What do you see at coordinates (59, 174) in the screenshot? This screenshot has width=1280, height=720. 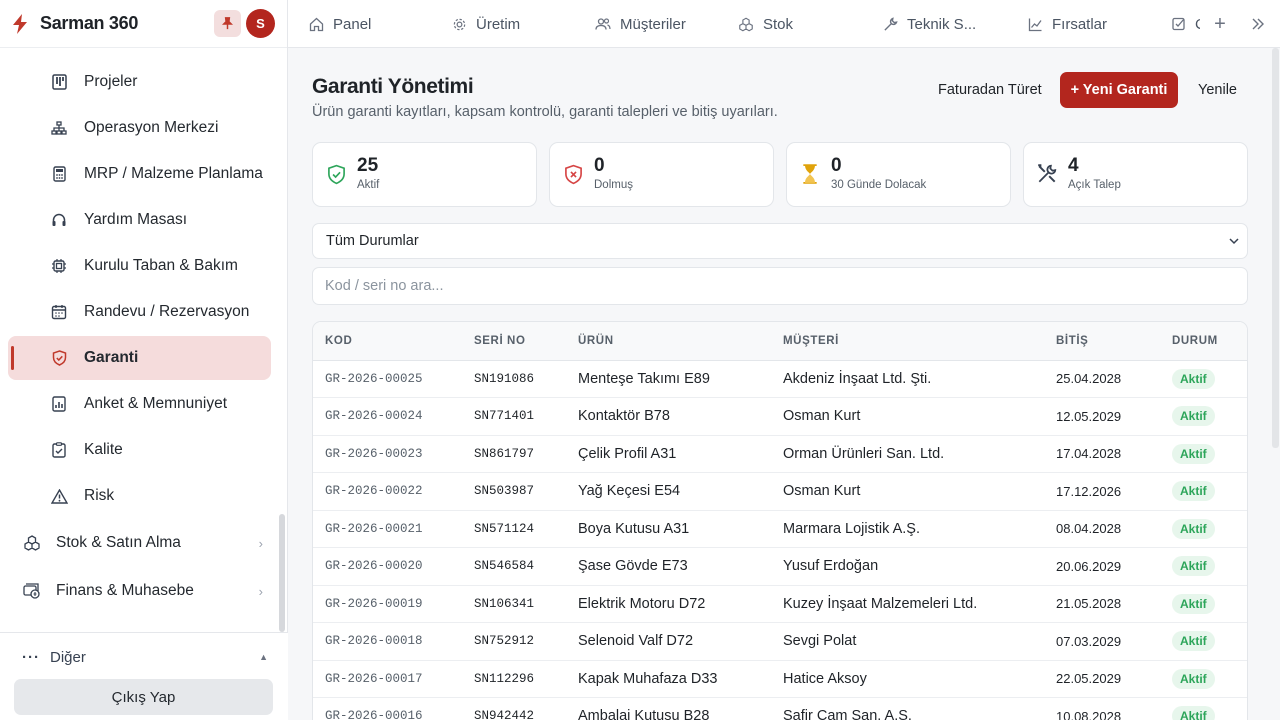 I see `calculator-icon` at bounding box center [59, 174].